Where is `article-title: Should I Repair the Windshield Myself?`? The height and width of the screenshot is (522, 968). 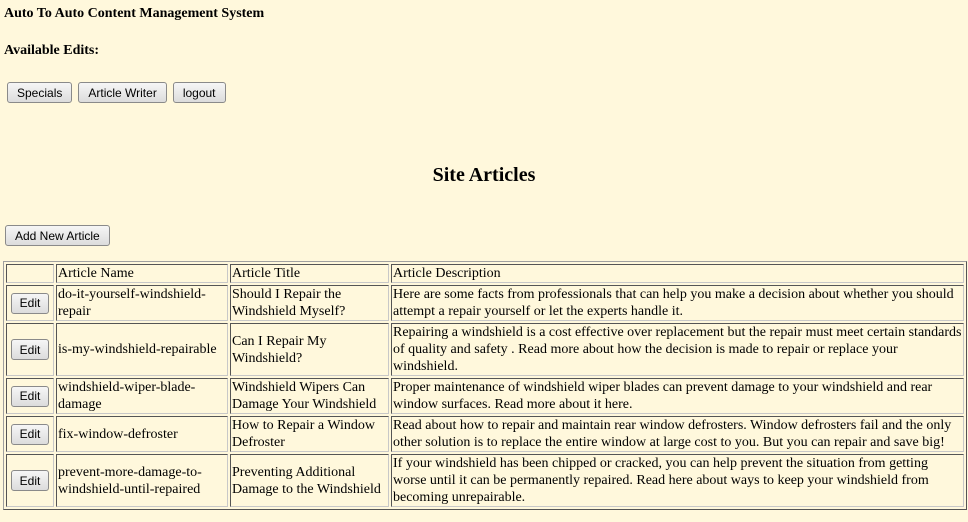
article-title: Should I Repair the Windshield Myself? is located at coordinates (309, 303).